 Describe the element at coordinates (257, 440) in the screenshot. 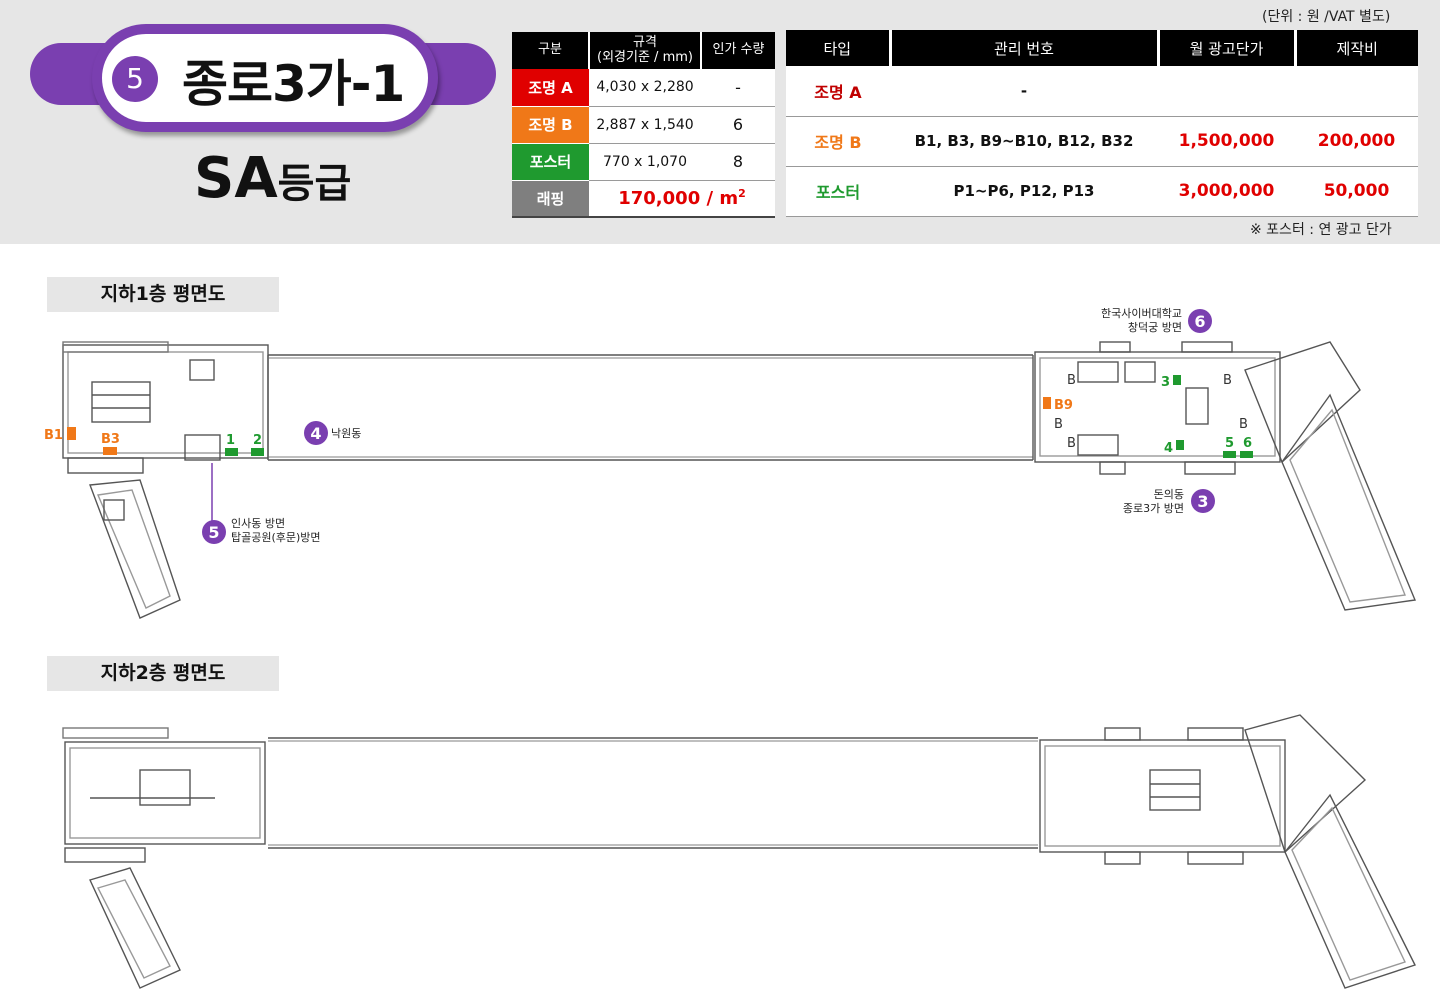

I see `marker-p2-label: 2` at that location.